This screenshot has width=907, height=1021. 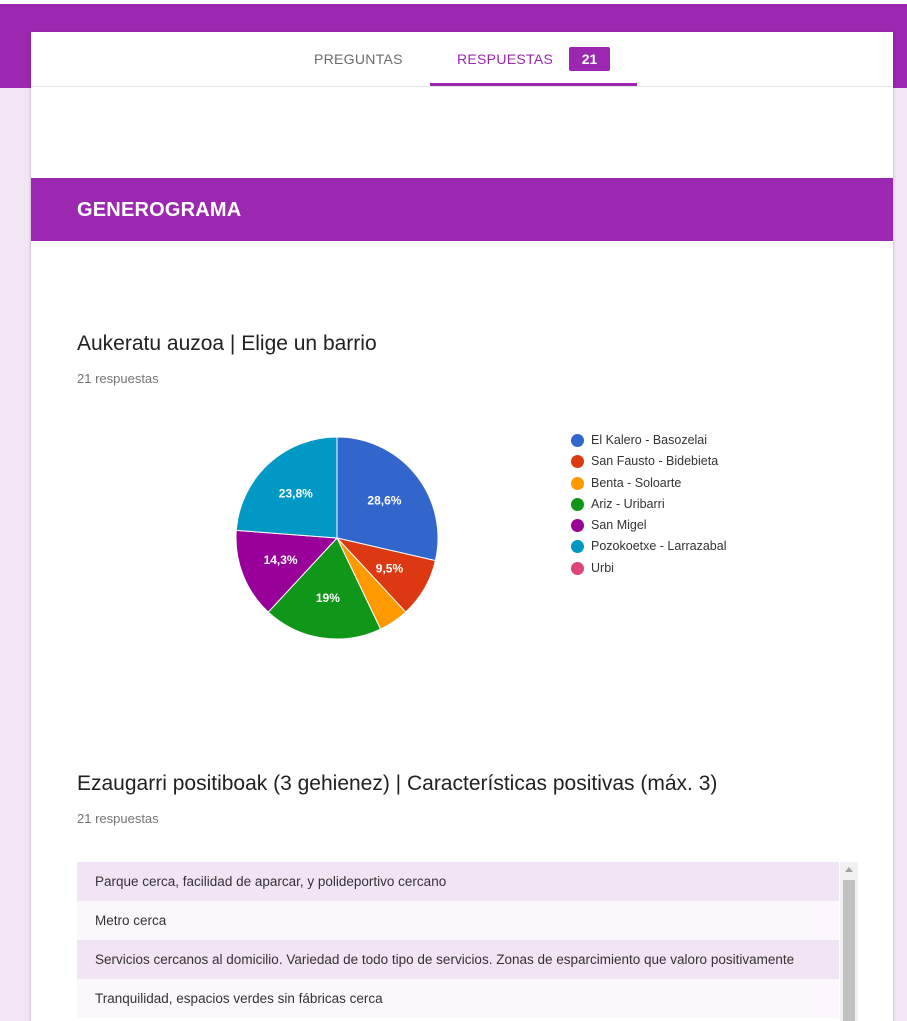 I want to click on response-count-badge: 21, so click(x=589, y=59).